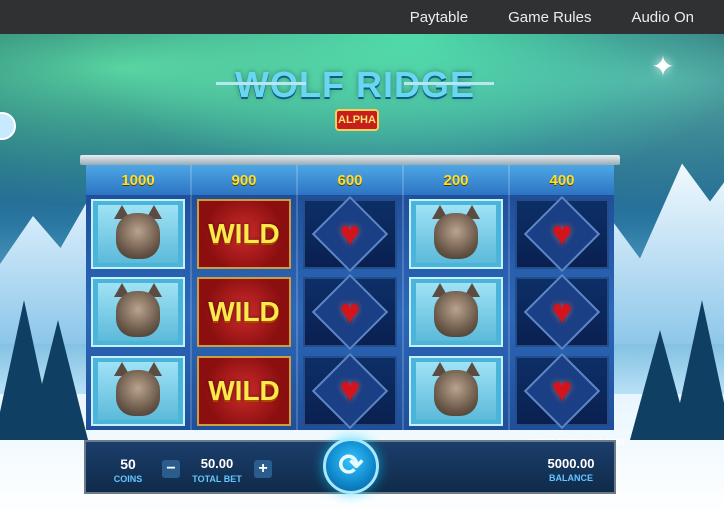 The height and width of the screenshot is (510, 724). I want to click on paytable-cell: 400, so click(562, 180).